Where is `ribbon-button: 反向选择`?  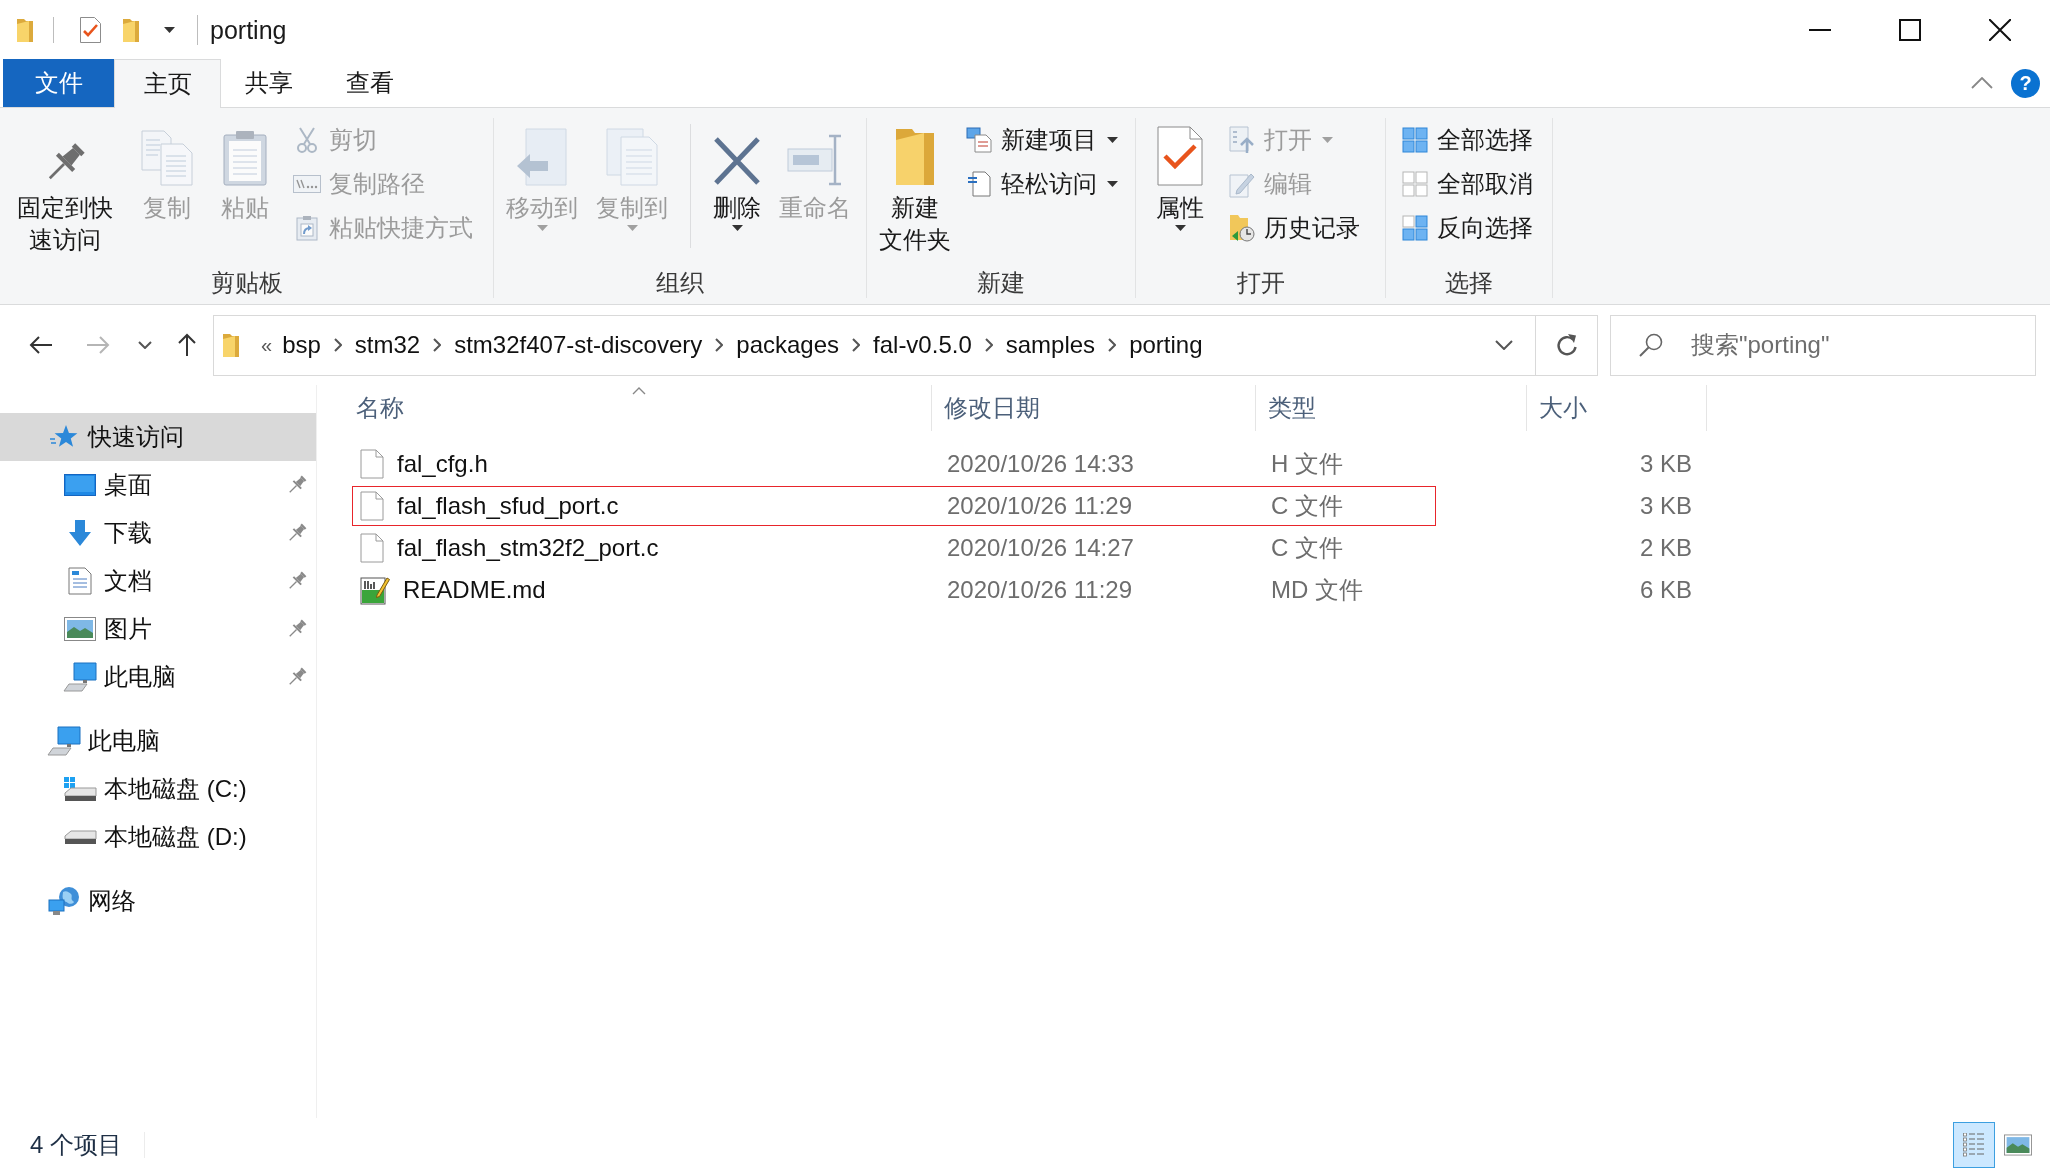
ribbon-button: 反向选择 is located at coordinates (1467, 228).